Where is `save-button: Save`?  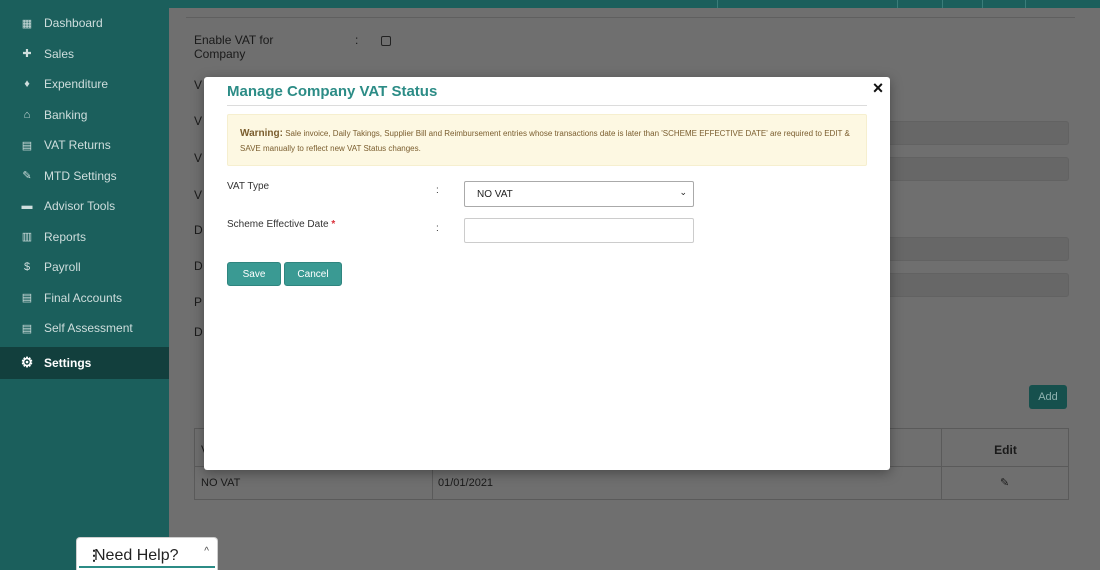 save-button: Save is located at coordinates (254, 274).